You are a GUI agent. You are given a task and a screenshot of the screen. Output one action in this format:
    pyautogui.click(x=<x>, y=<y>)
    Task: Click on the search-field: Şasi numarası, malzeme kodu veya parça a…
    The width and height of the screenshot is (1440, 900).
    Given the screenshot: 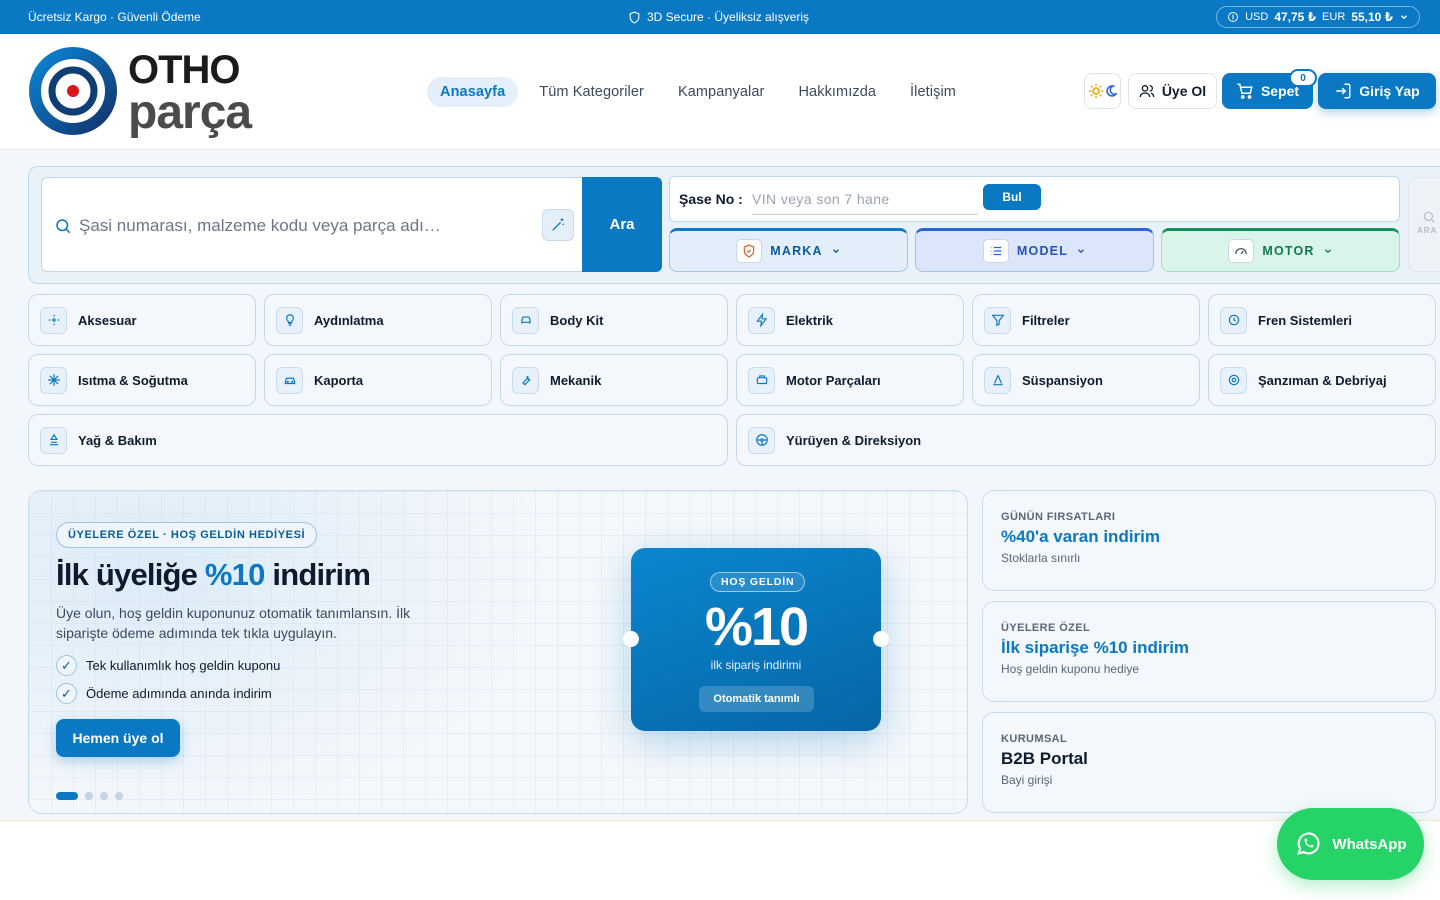 What is the action you would take?
    pyautogui.click(x=312, y=224)
    